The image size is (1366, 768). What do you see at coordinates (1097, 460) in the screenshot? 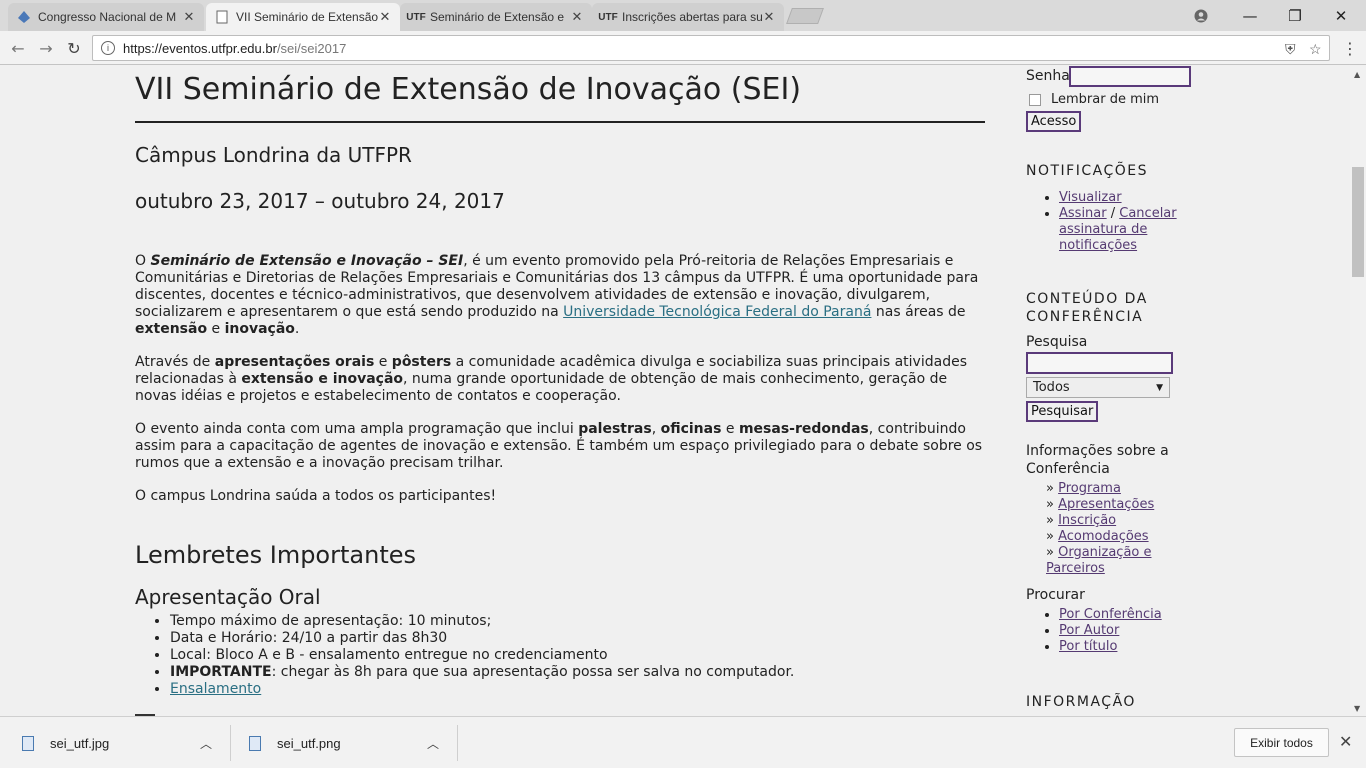
I see `conference-info-title: Informações sobre a Conferência` at bounding box center [1097, 460].